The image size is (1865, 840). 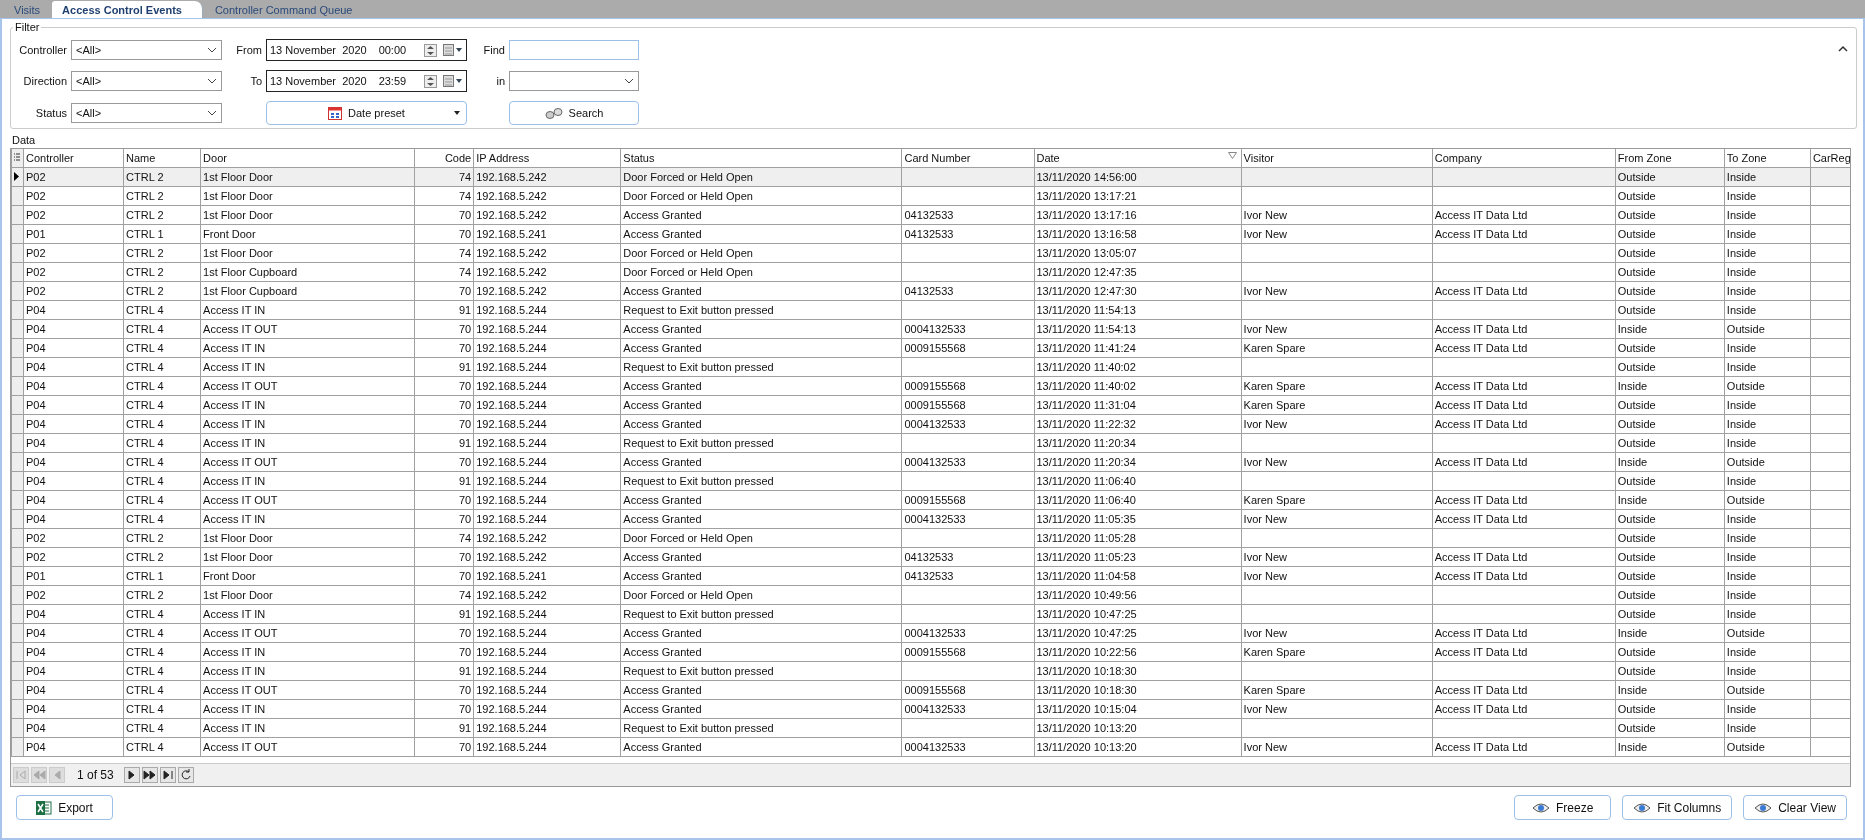 What do you see at coordinates (1763, 807) in the screenshot?
I see `eye-icon` at bounding box center [1763, 807].